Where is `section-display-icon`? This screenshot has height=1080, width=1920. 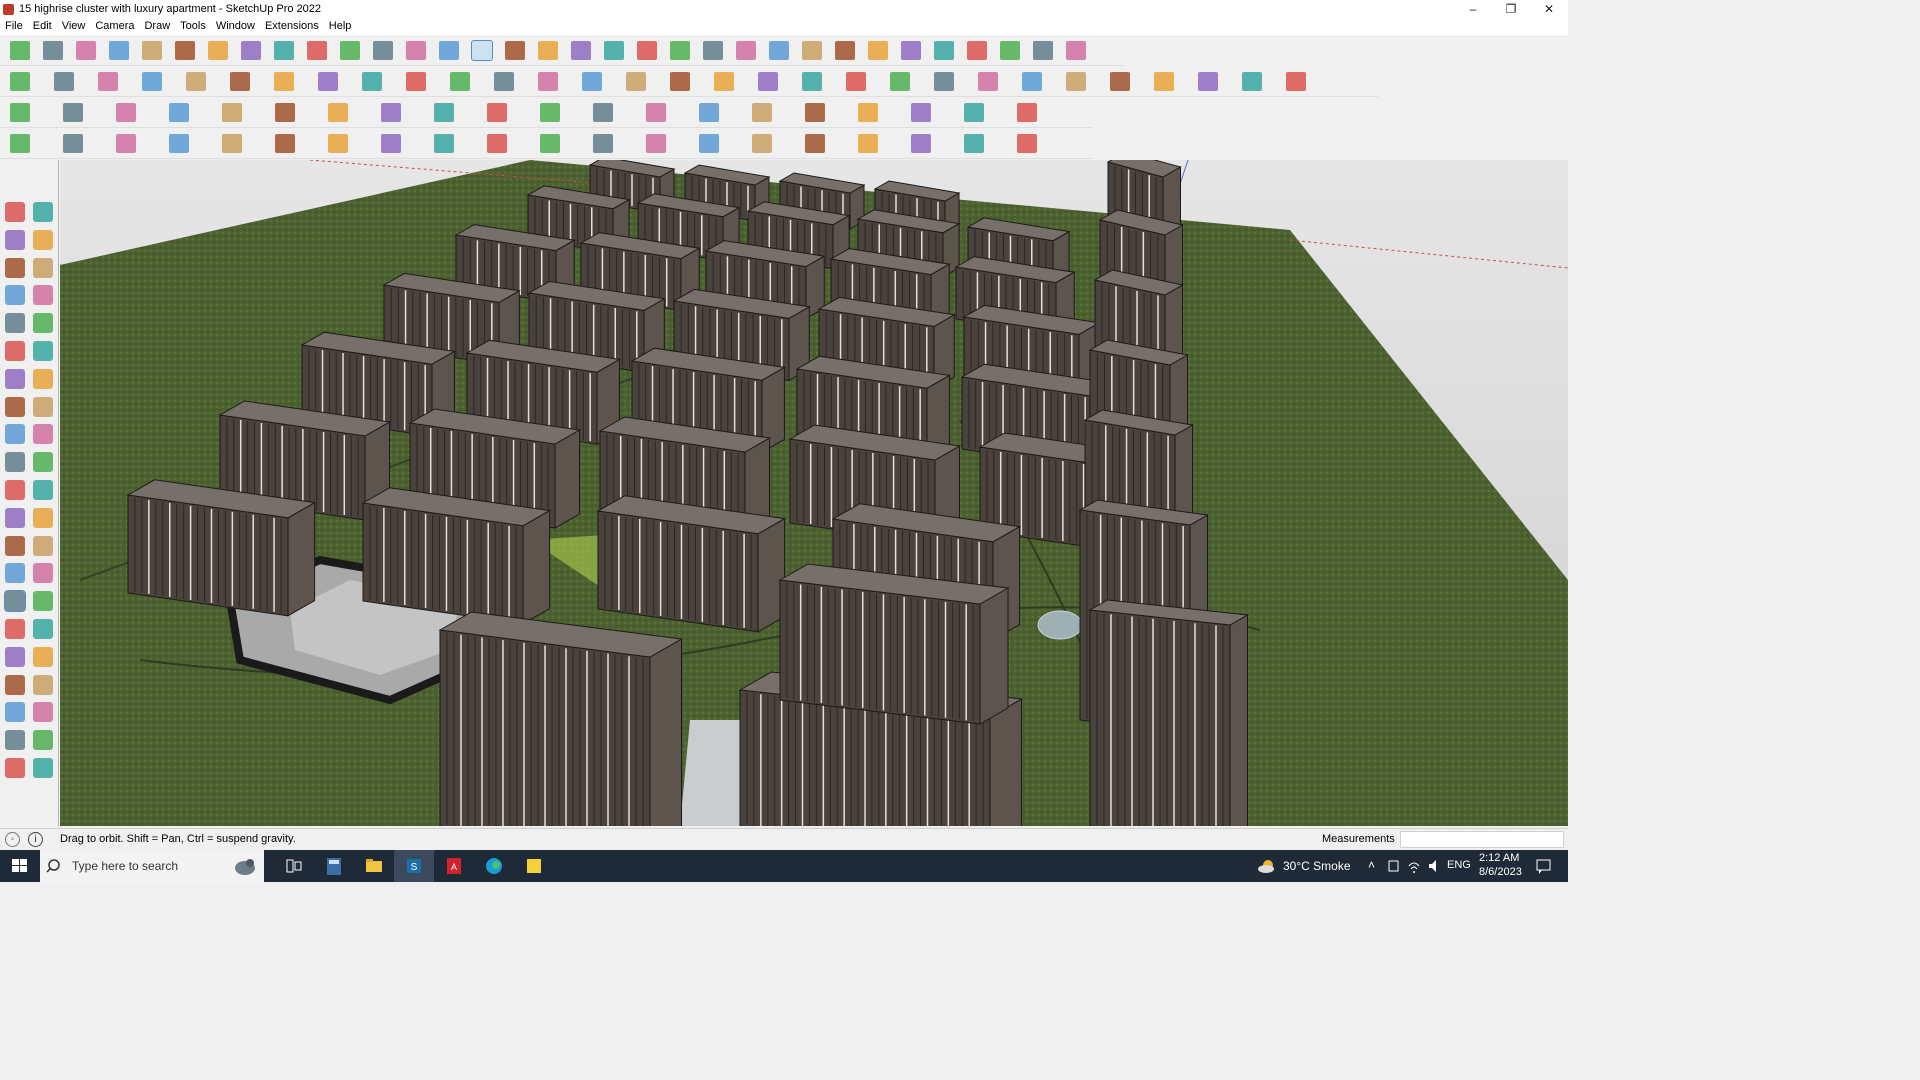
section-display-icon is located at coordinates (15, 740).